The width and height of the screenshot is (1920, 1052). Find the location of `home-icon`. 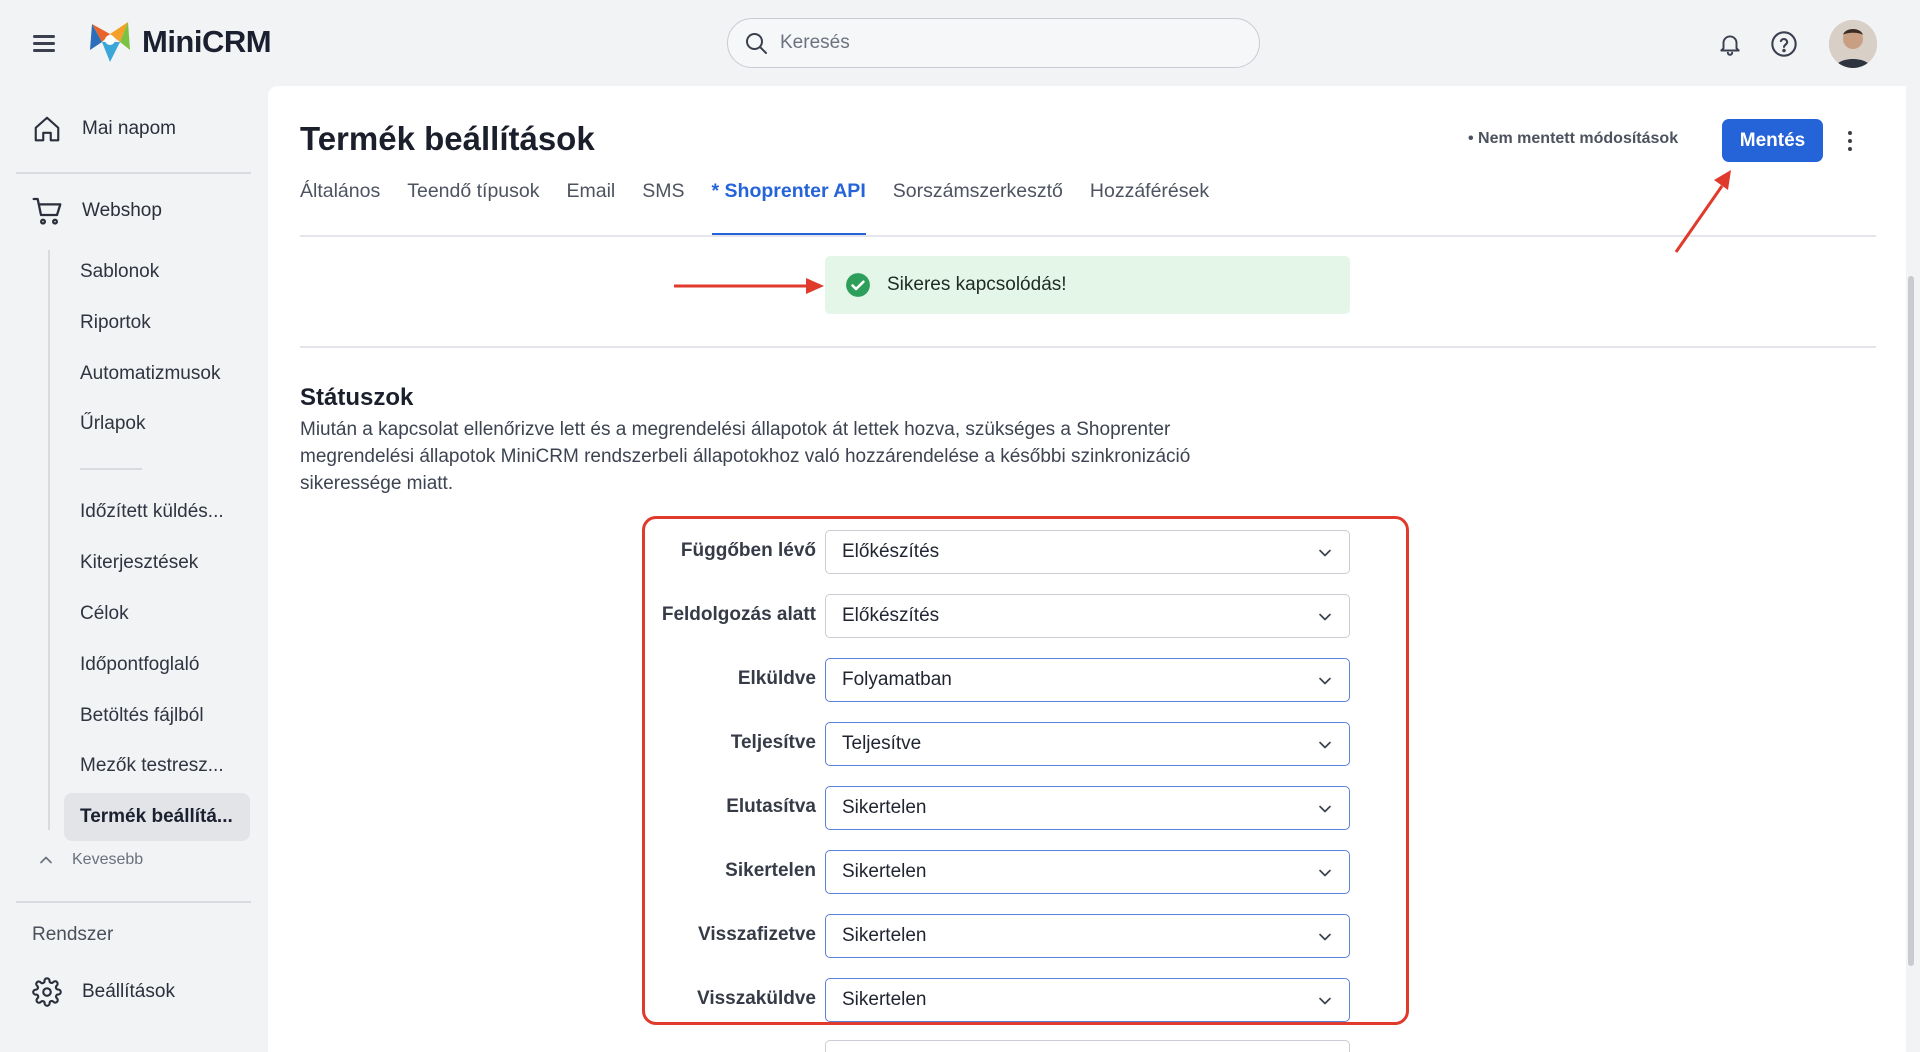

home-icon is located at coordinates (47, 129).